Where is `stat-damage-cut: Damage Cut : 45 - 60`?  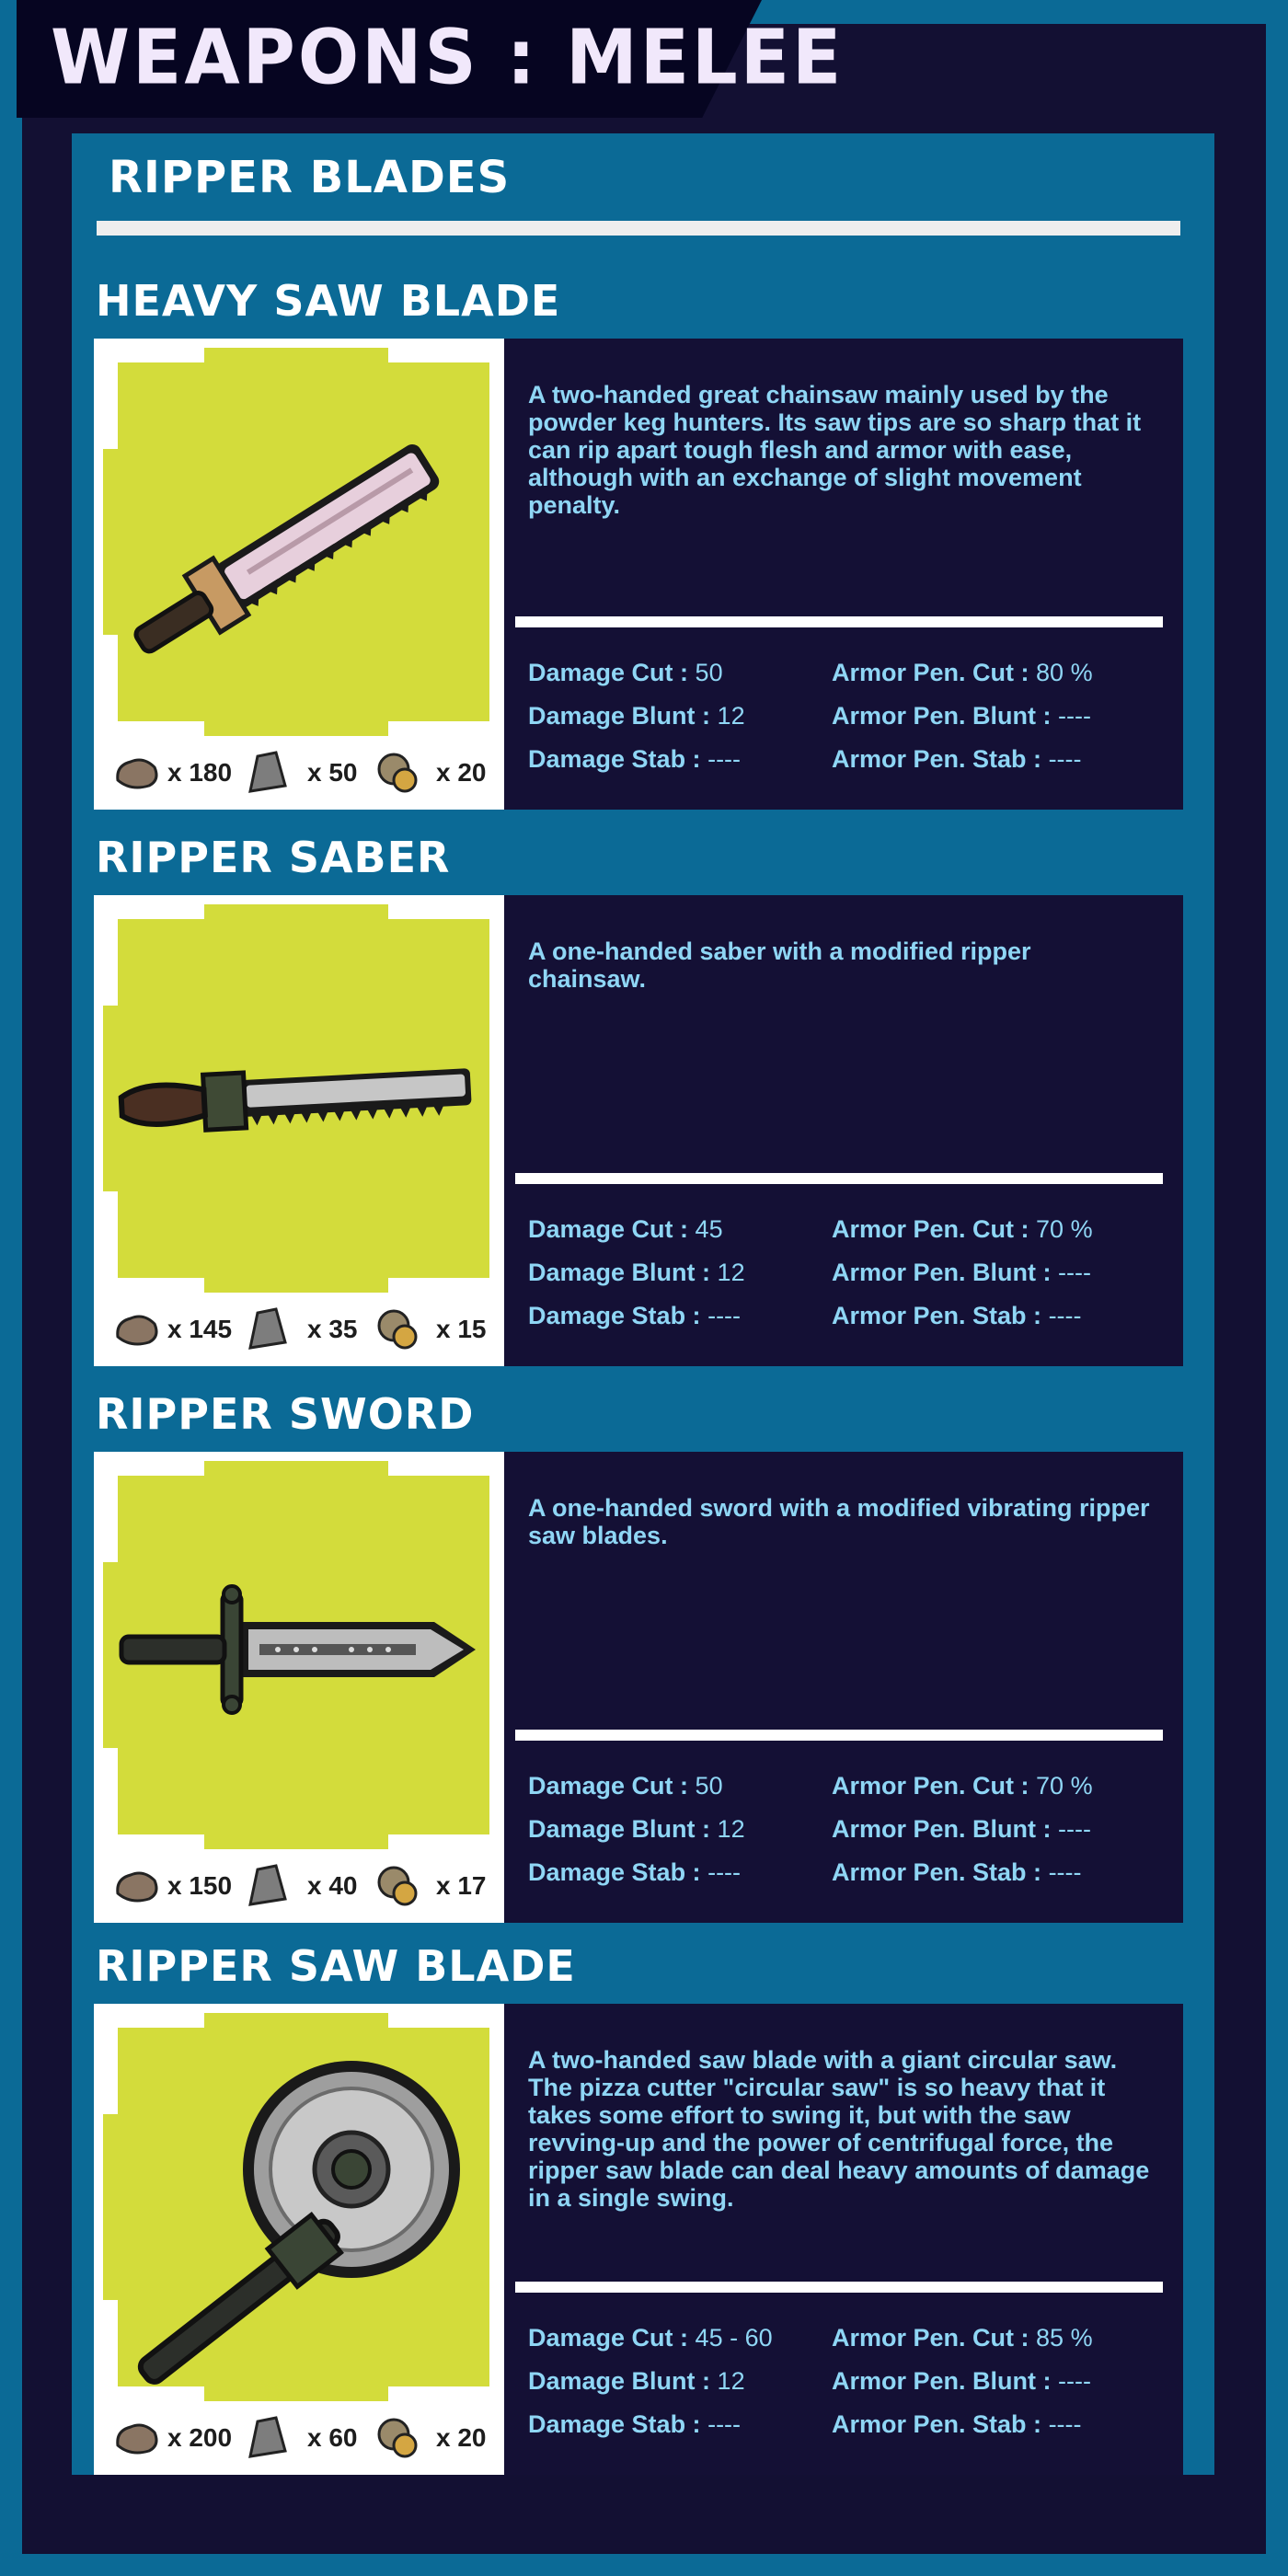 stat-damage-cut: Damage Cut : 45 - 60 is located at coordinates (650, 2338).